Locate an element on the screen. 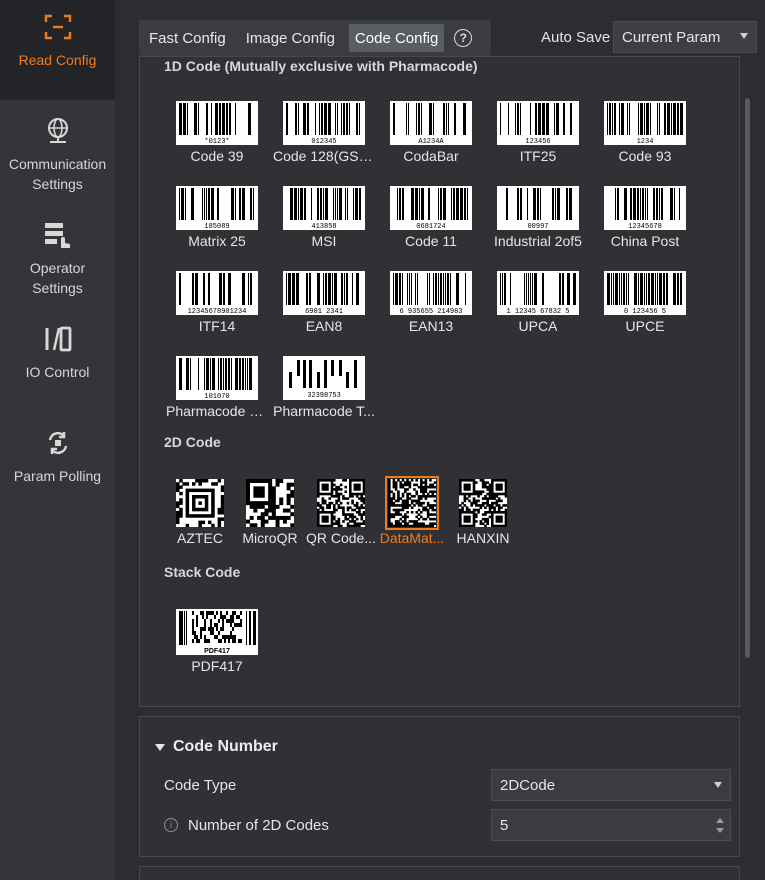 Image resolution: width=765 pixels, height=880 pixels. code-item-1d-4-image: 1234 is located at coordinates (645, 123).